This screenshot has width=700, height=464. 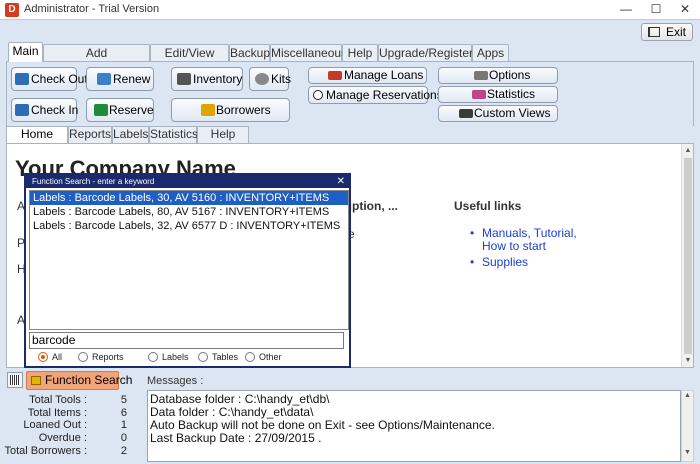 I want to click on maximize-button: ☐, so click(x=656, y=10).